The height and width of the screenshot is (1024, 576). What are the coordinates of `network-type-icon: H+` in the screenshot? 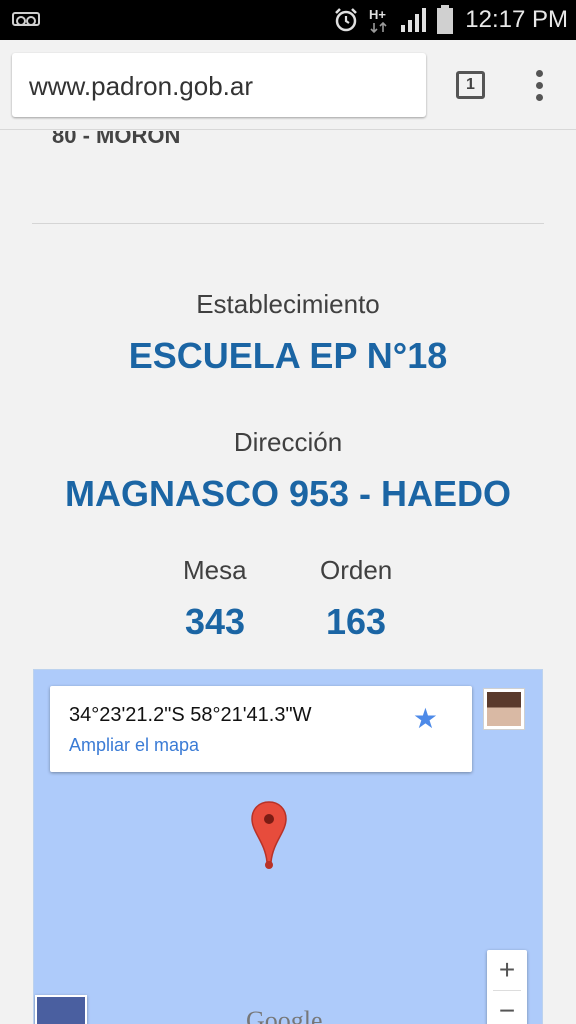 It's located at (378, 20).